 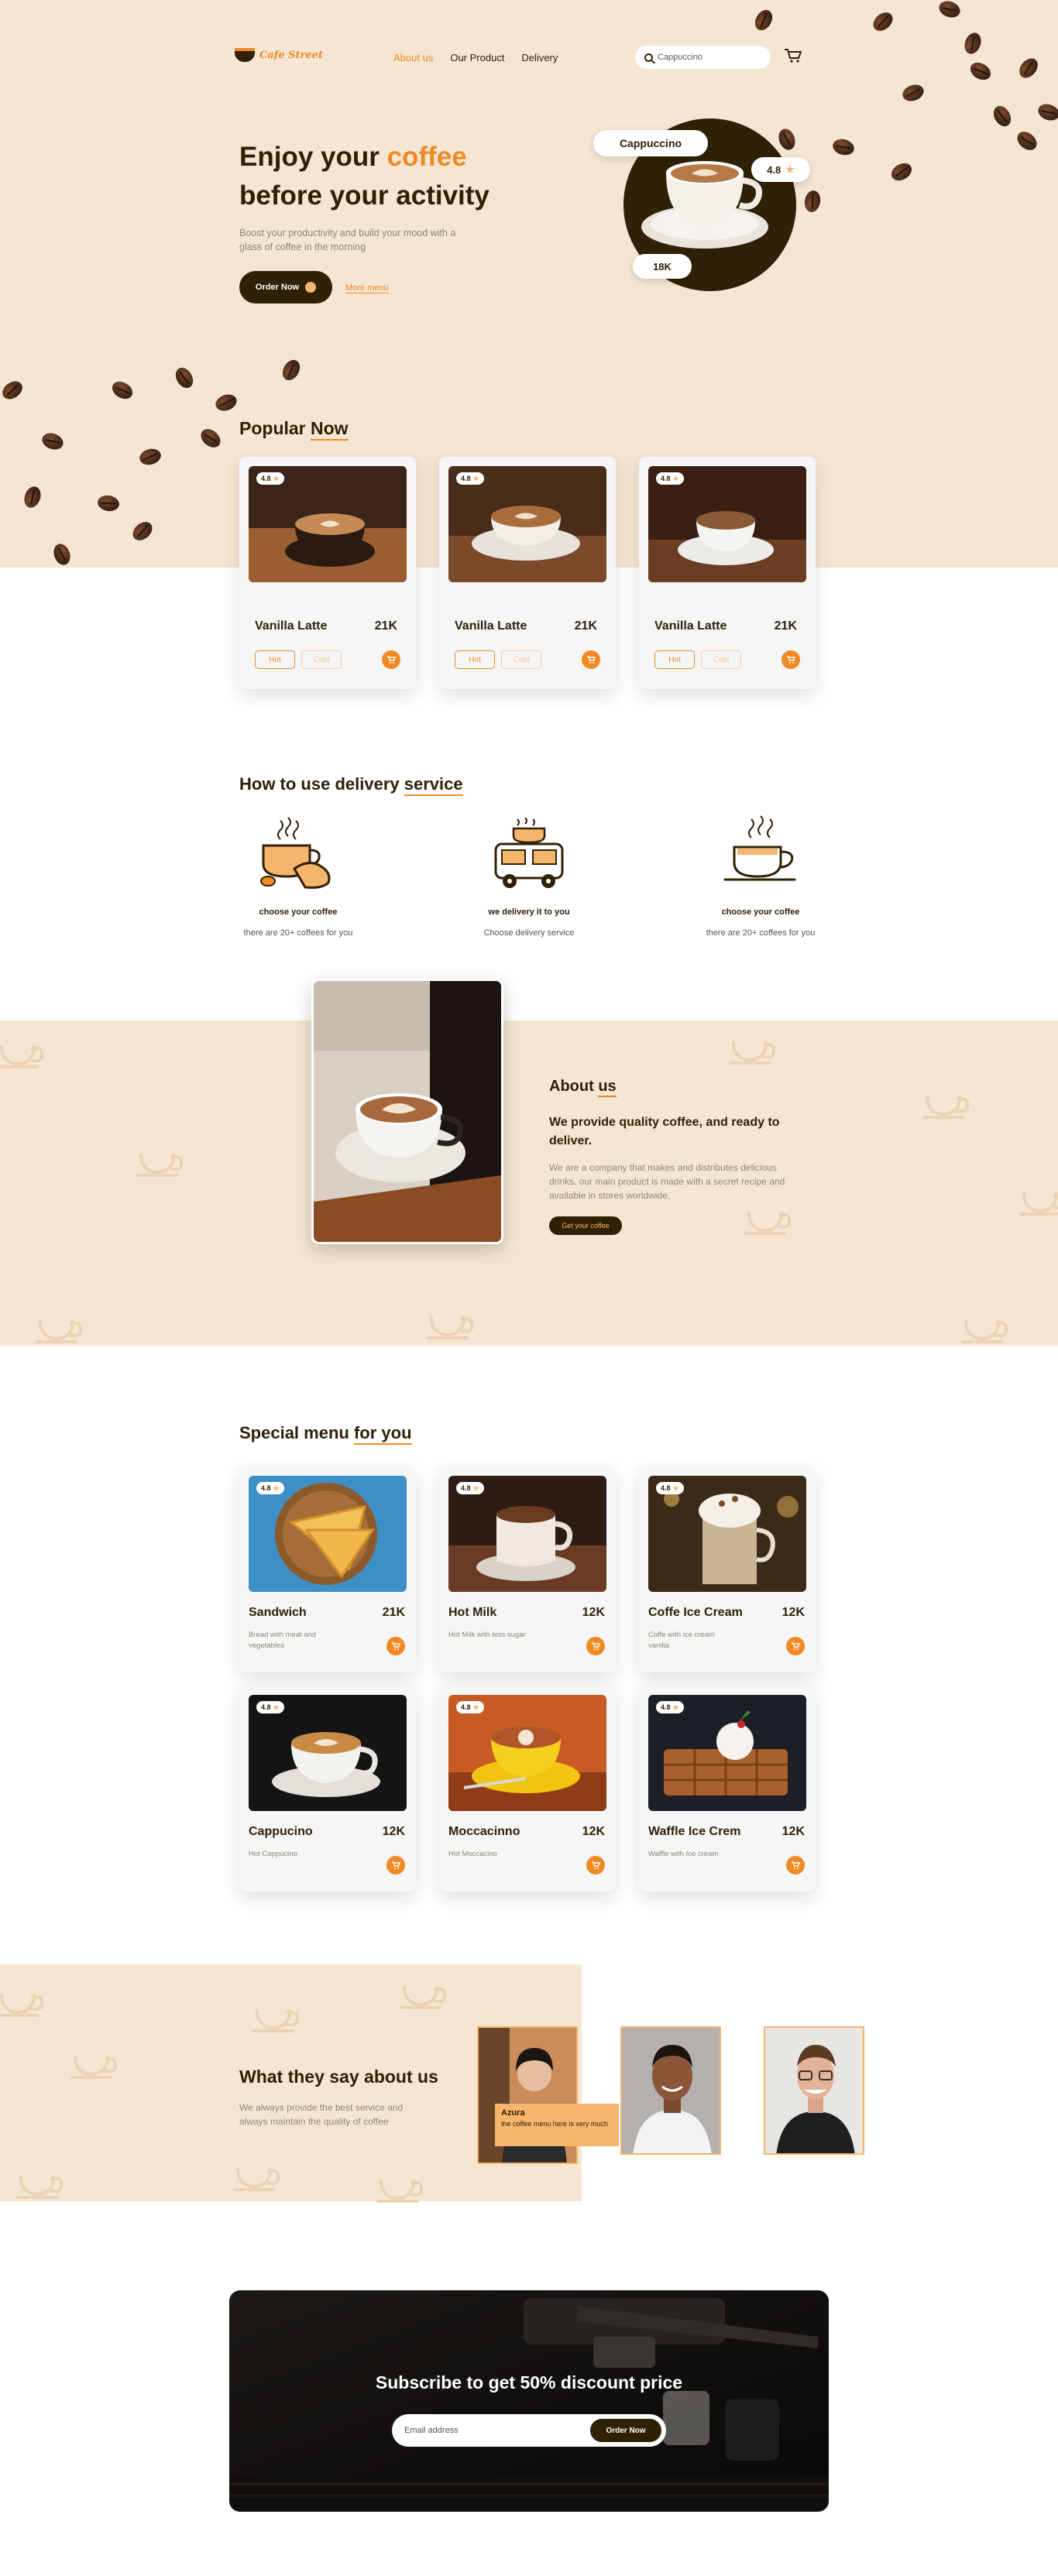 I want to click on coffee-hand-icon, so click(x=295, y=853).